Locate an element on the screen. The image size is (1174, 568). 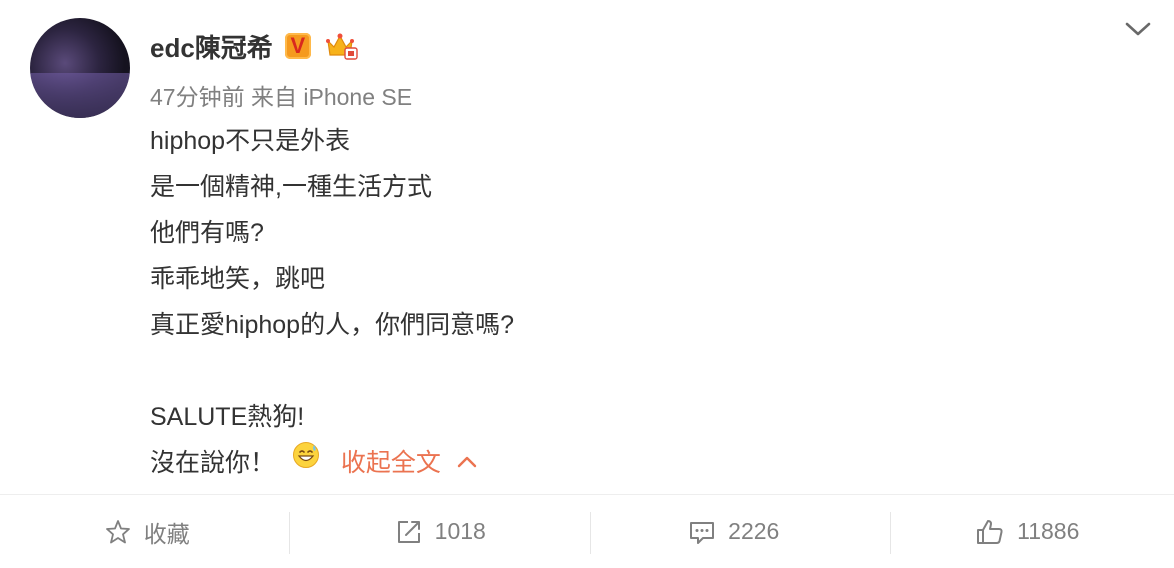
avatar is located at coordinates (80, 68).